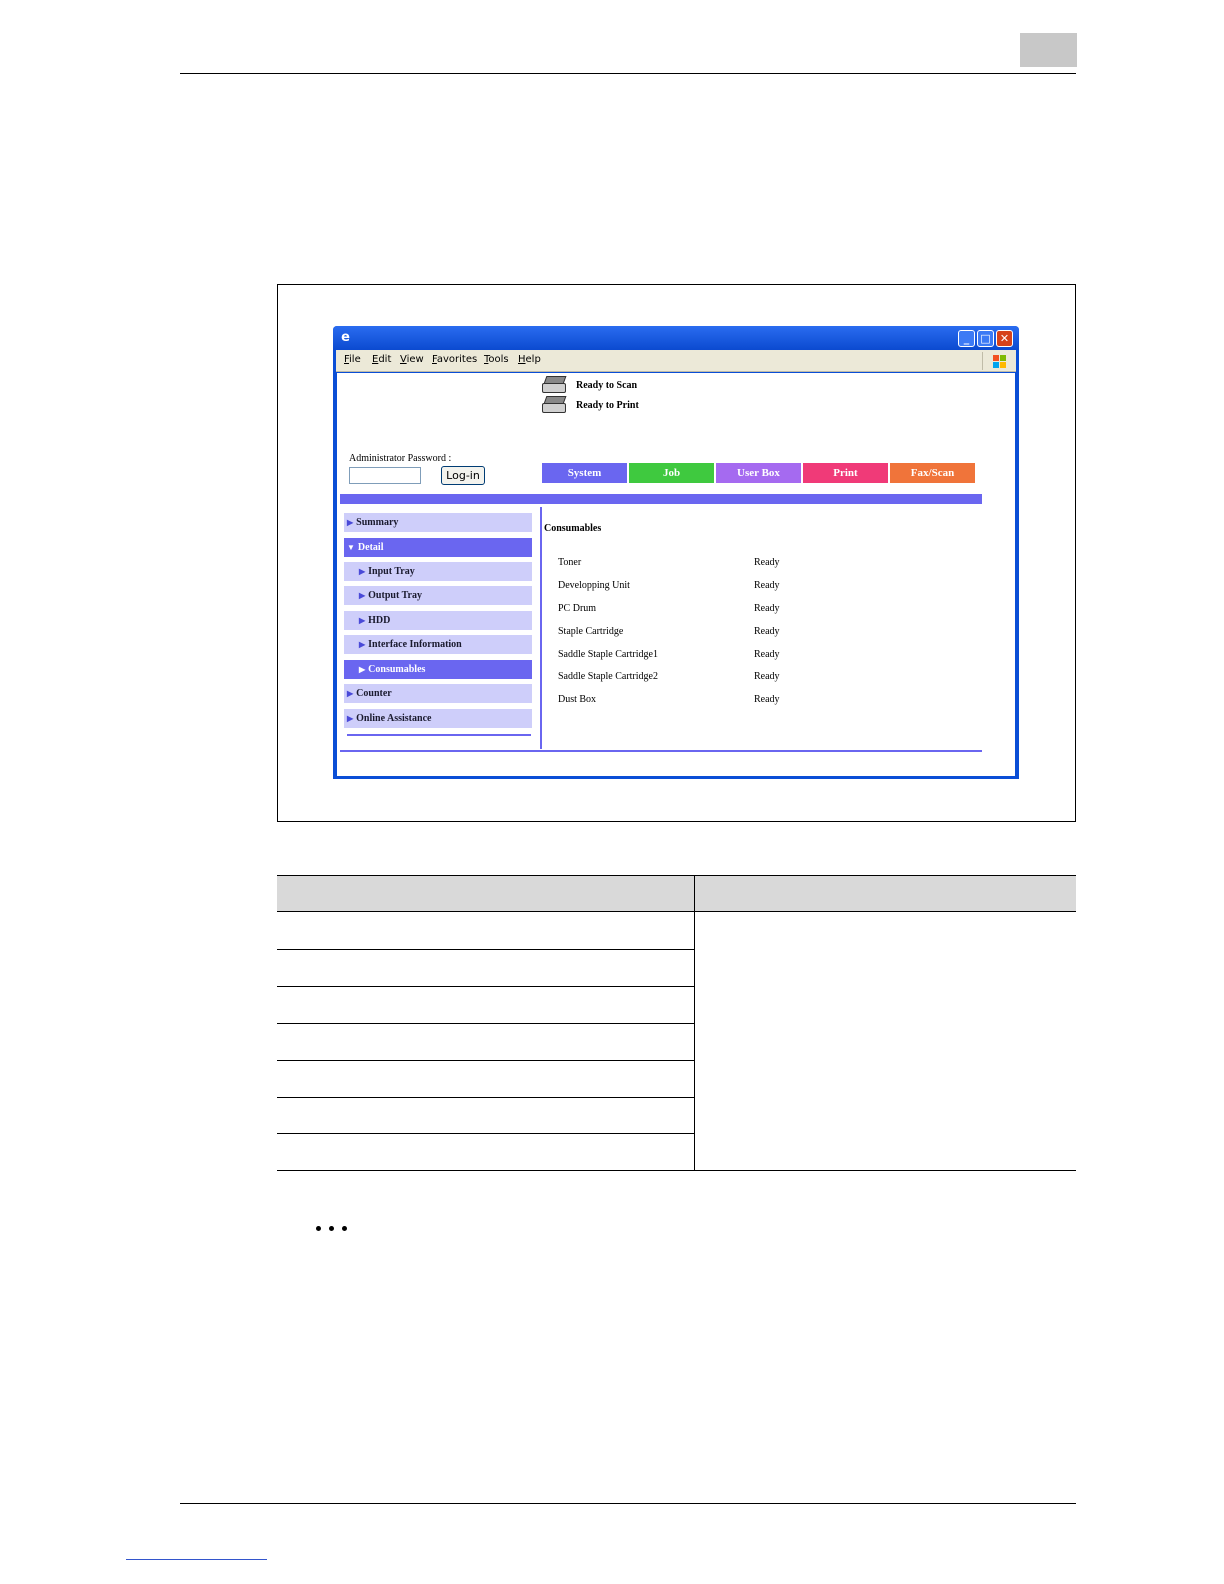 The width and height of the screenshot is (1224, 1584). Describe the element at coordinates (415, 644) in the screenshot. I see `nav-interface-label: Interface Information` at that location.